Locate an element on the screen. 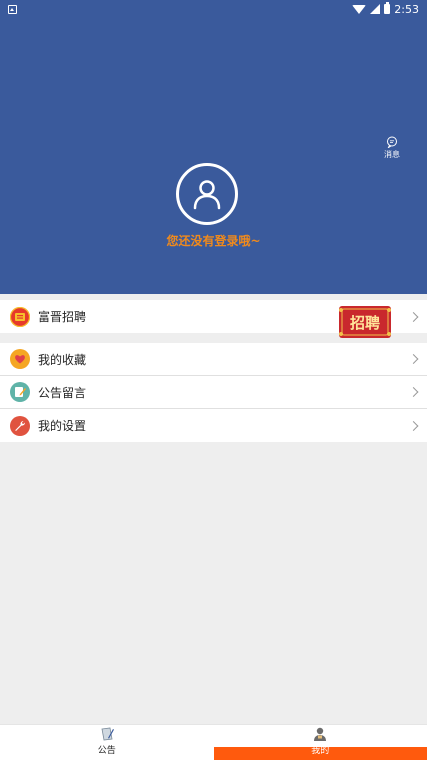  signal-icon is located at coordinates (375, 9).